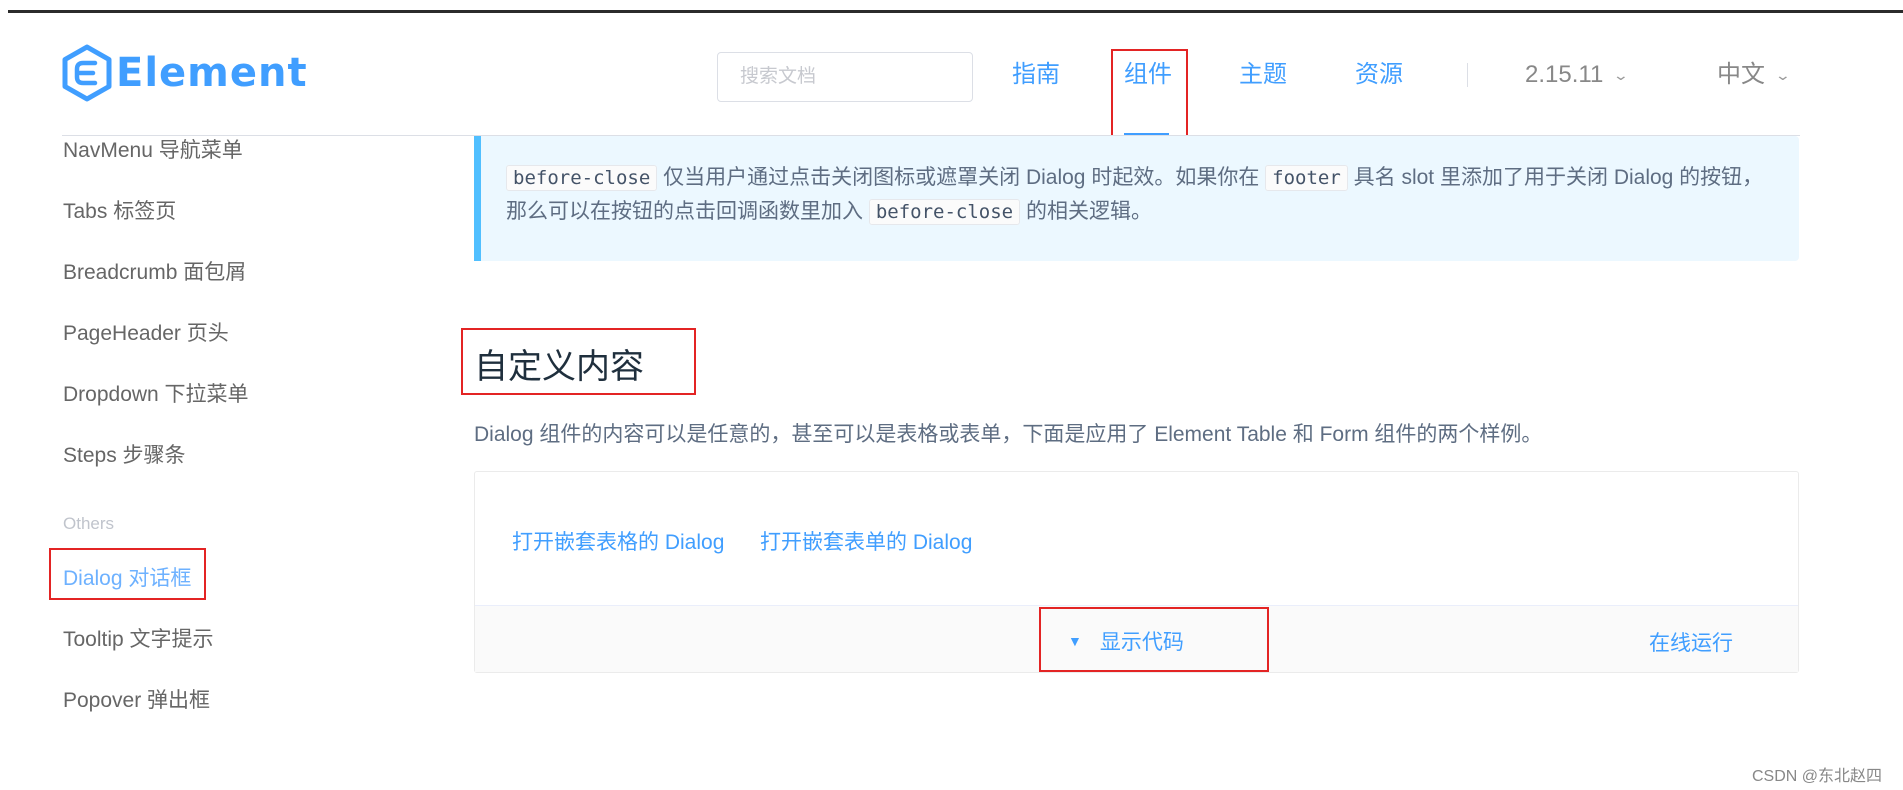 The image size is (1903, 790). Describe the element at coordinates (1691, 642) in the screenshot. I see `run-online-button: 在线运行` at that location.